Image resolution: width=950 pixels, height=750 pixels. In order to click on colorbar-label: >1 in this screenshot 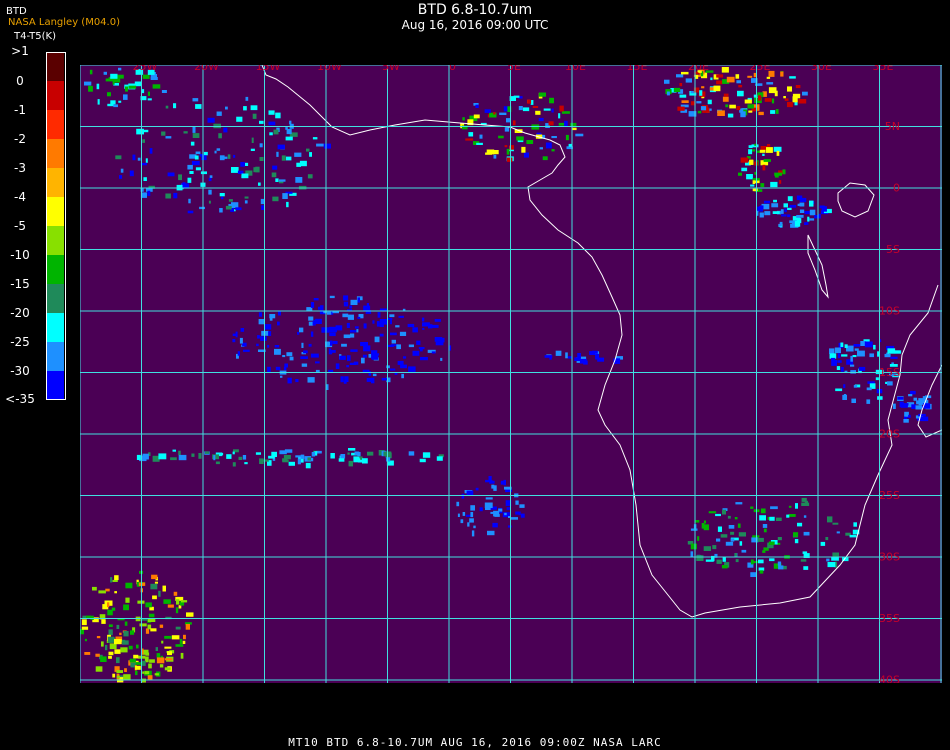, I will do `click(20, 51)`.